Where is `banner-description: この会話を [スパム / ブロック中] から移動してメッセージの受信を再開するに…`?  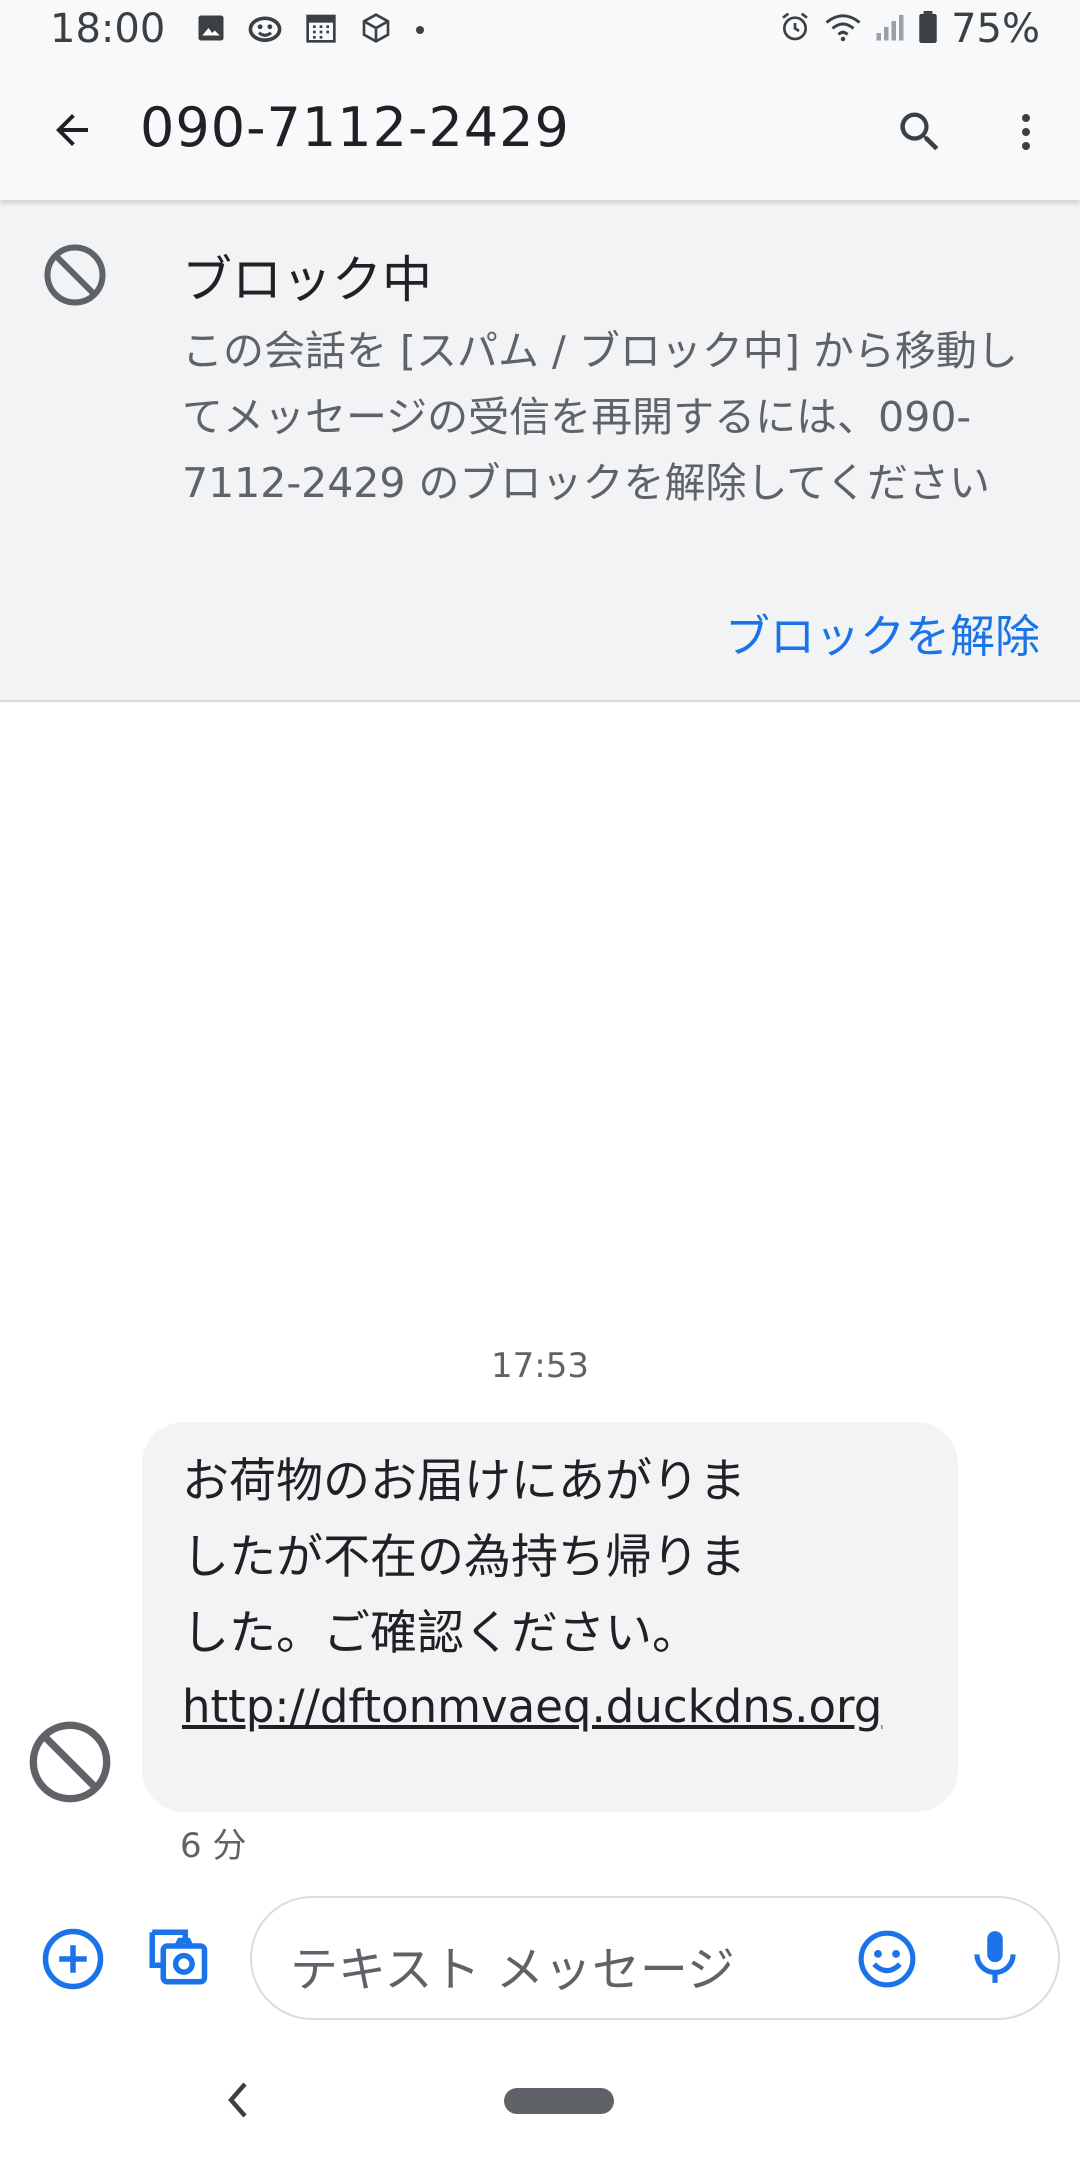 banner-description: この会話を [スパム / ブロック中] から移動してメッセージの受信を再開するに… is located at coordinates (600, 417).